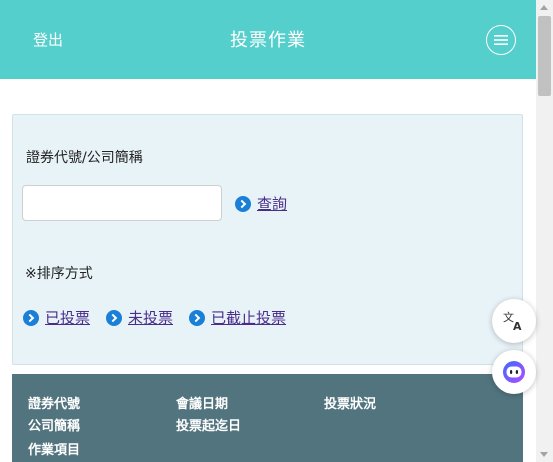  I want to click on security-code-input, so click(122, 203).